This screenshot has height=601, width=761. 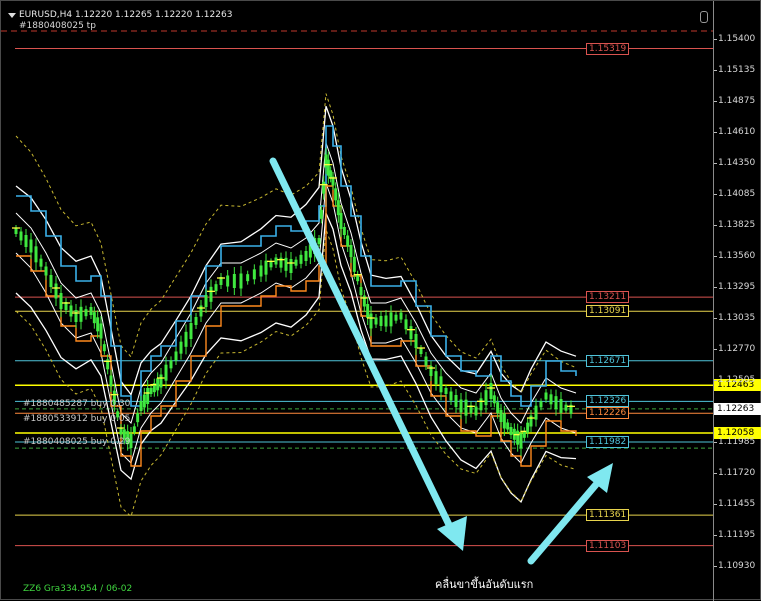 I want to click on axis-price-label: 1.14875, so click(x=736, y=101).